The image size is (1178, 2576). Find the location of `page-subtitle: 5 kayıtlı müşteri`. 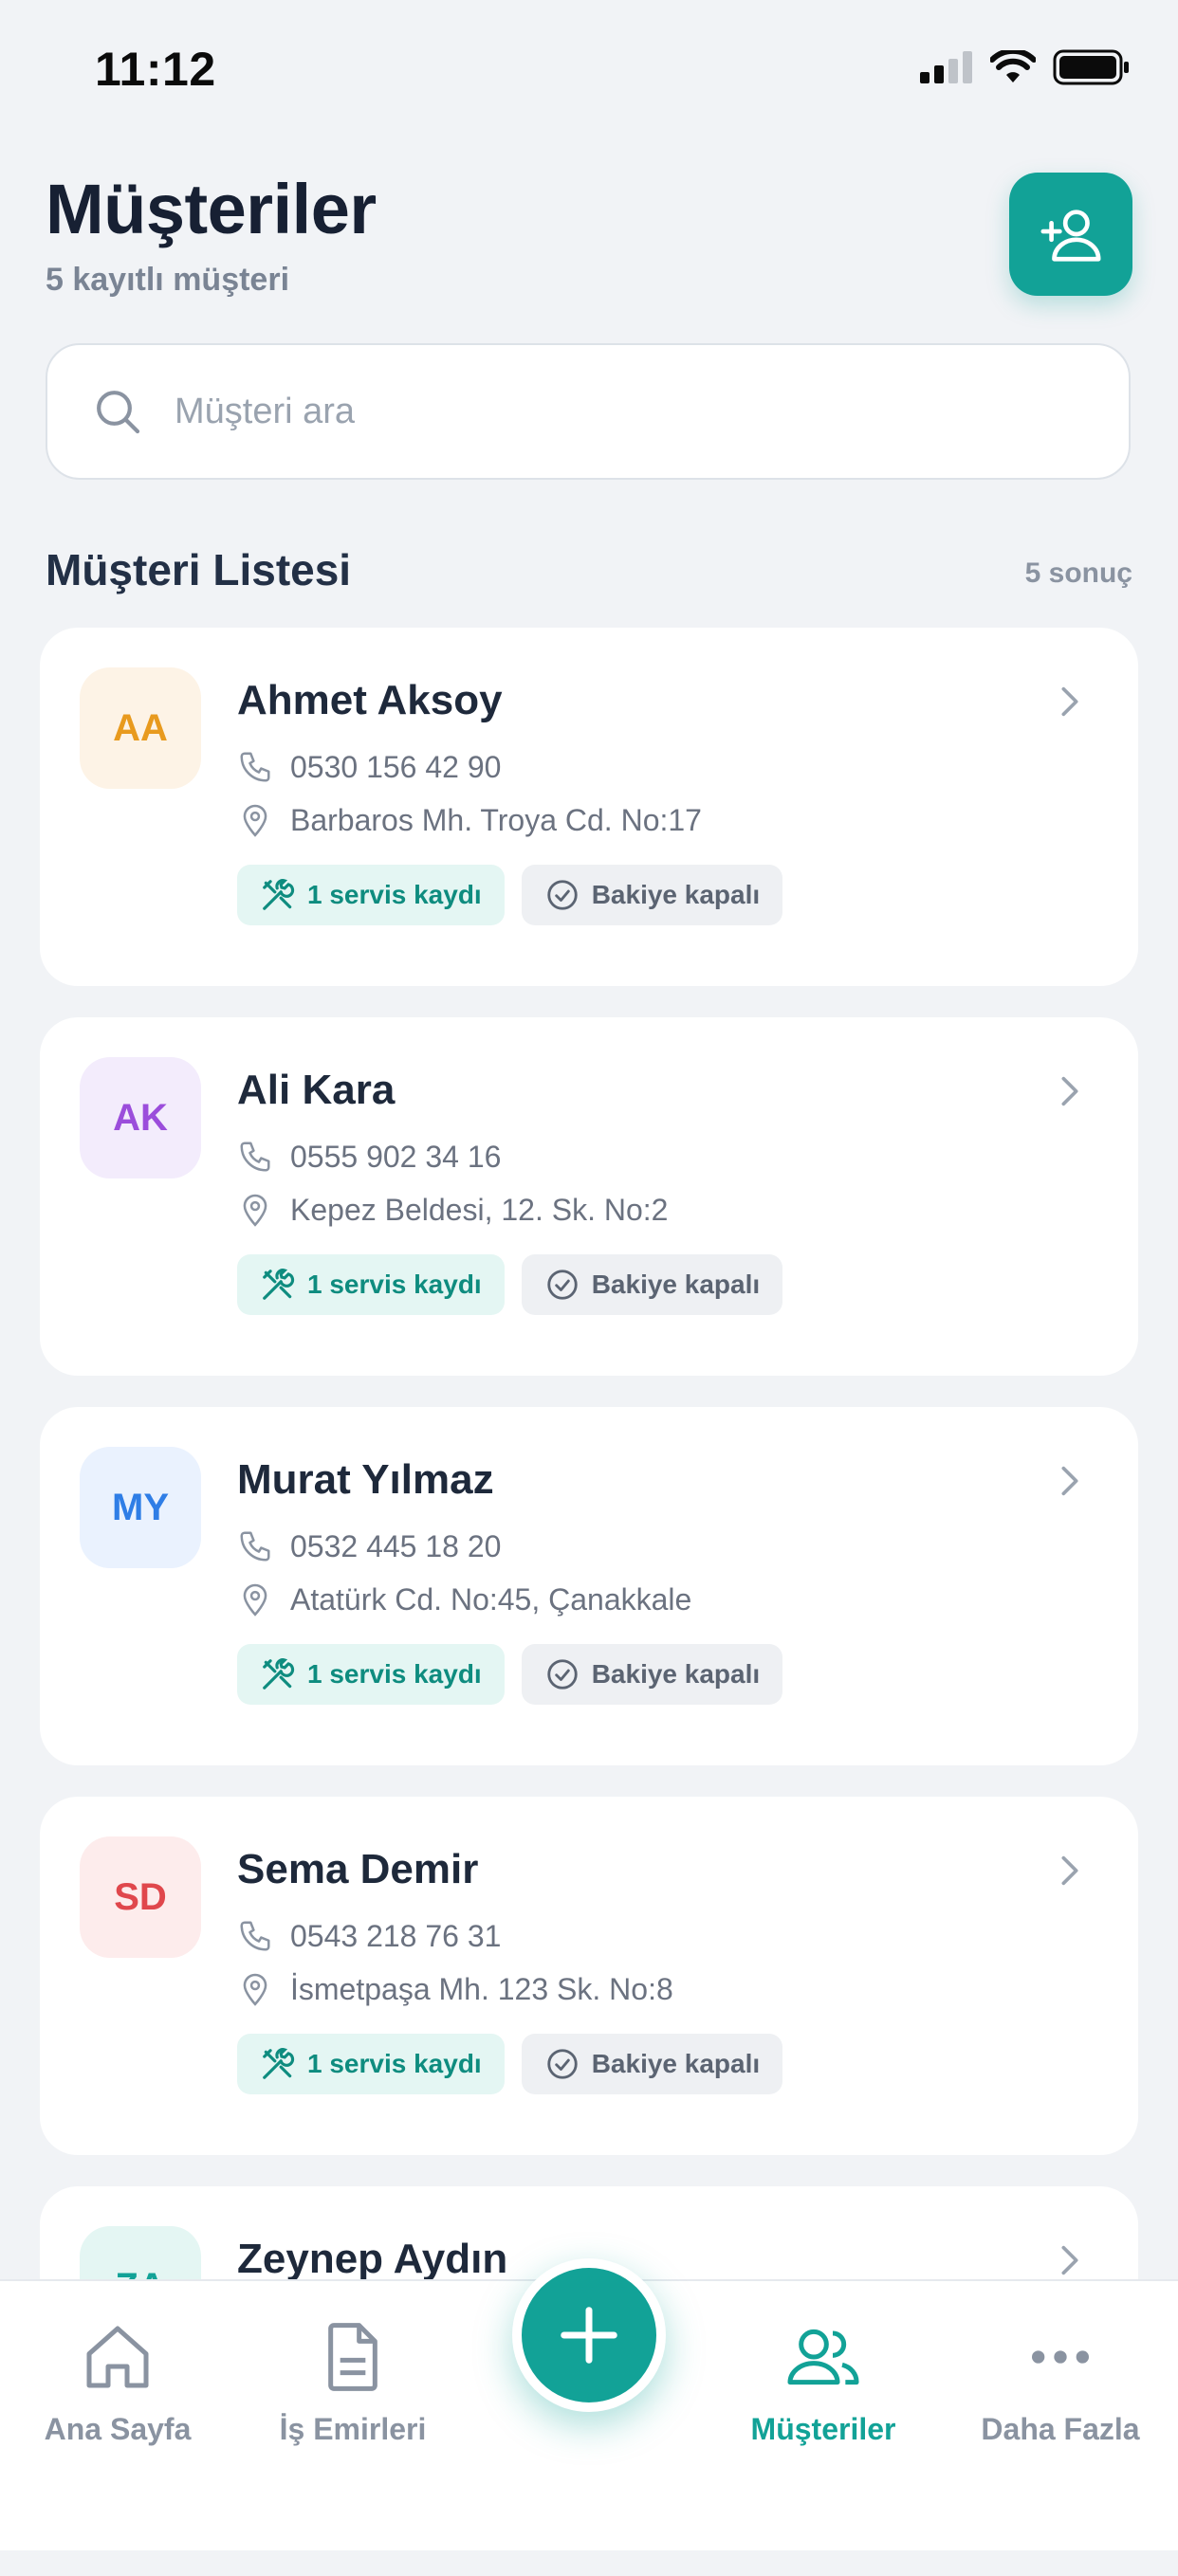

page-subtitle: 5 kayıtlı müşteri is located at coordinates (168, 280).